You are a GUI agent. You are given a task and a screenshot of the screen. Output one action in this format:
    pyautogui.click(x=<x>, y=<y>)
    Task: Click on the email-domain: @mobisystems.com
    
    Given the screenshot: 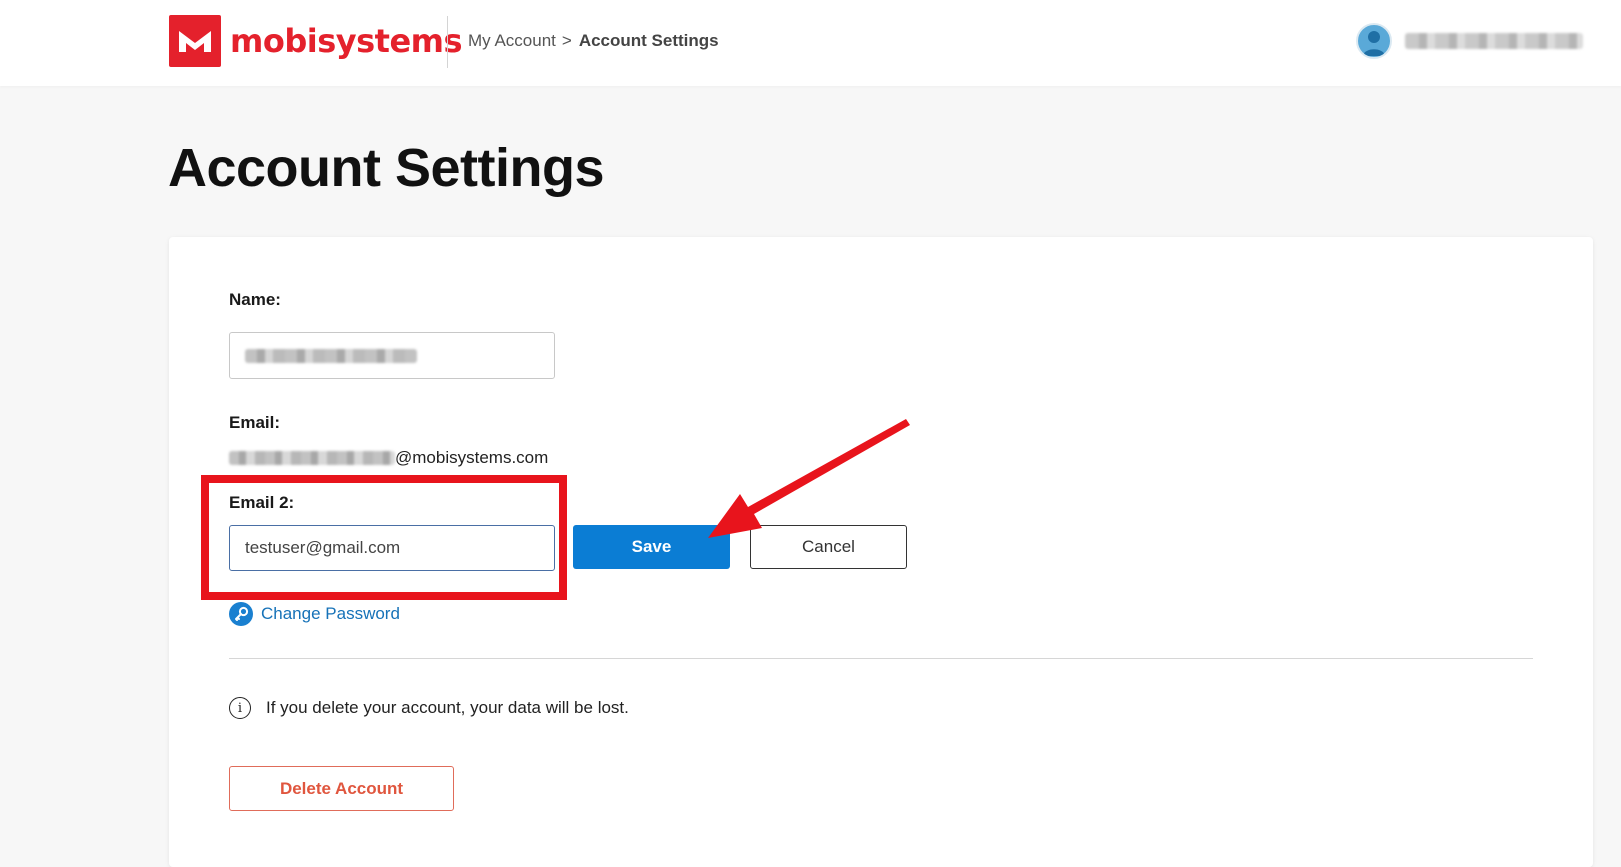 What is the action you would take?
    pyautogui.click(x=472, y=457)
    